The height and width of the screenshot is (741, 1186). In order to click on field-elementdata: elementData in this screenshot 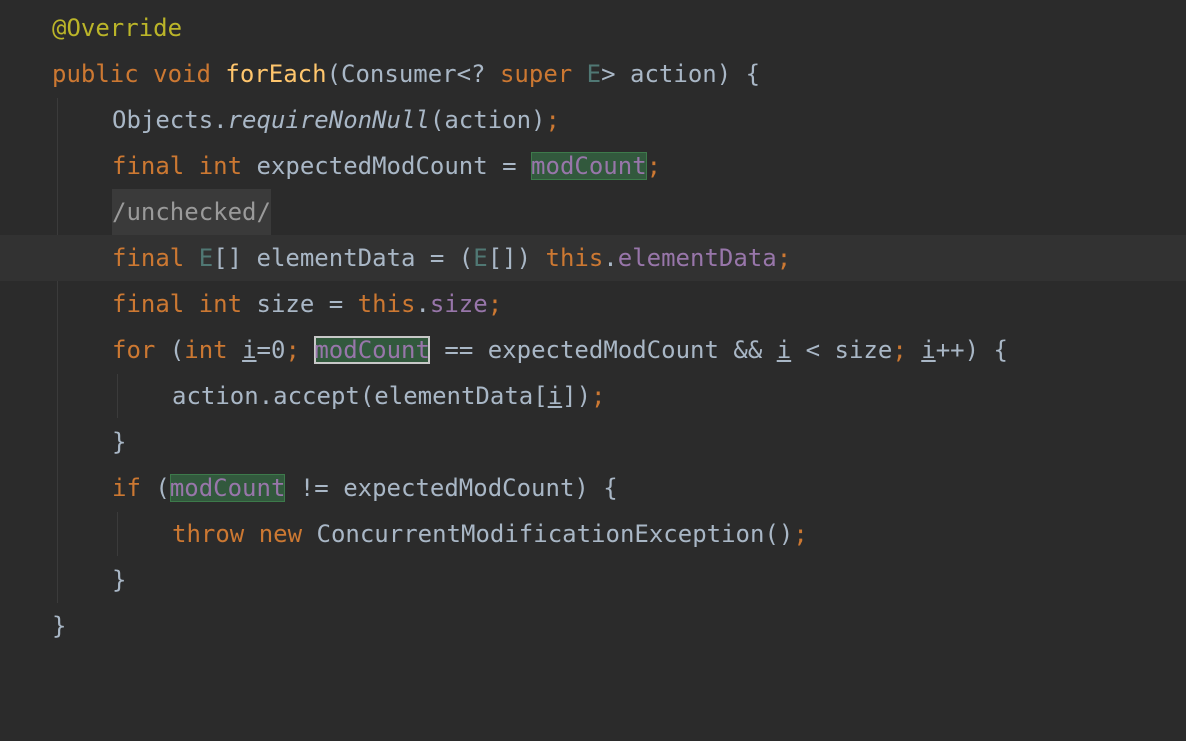, I will do `click(697, 258)`.